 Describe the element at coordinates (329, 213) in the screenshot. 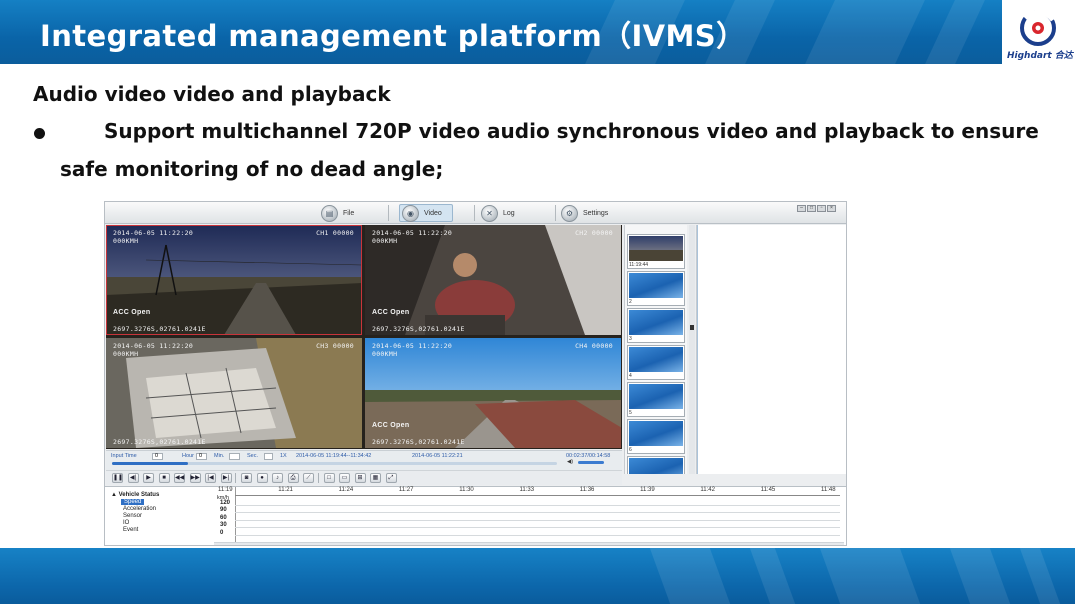

I see `folder-icon: ▤` at that location.